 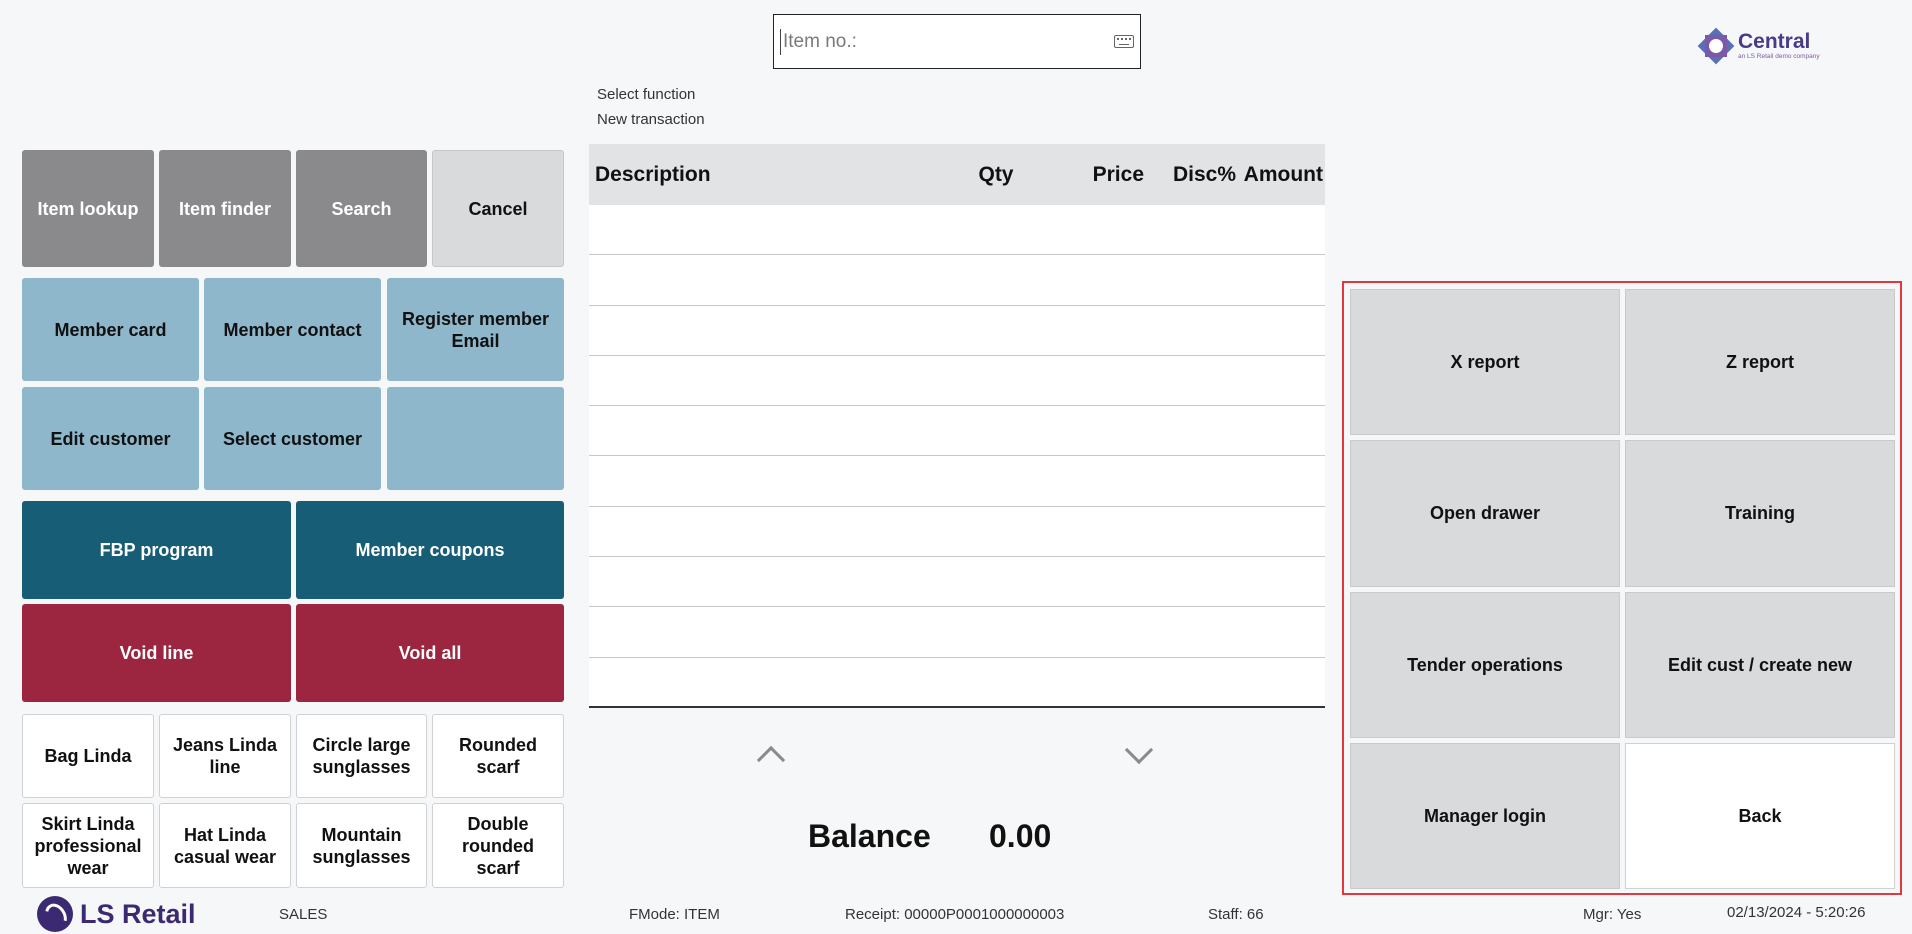 What do you see at coordinates (475, 438) in the screenshot?
I see `empty-member-button` at bounding box center [475, 438].